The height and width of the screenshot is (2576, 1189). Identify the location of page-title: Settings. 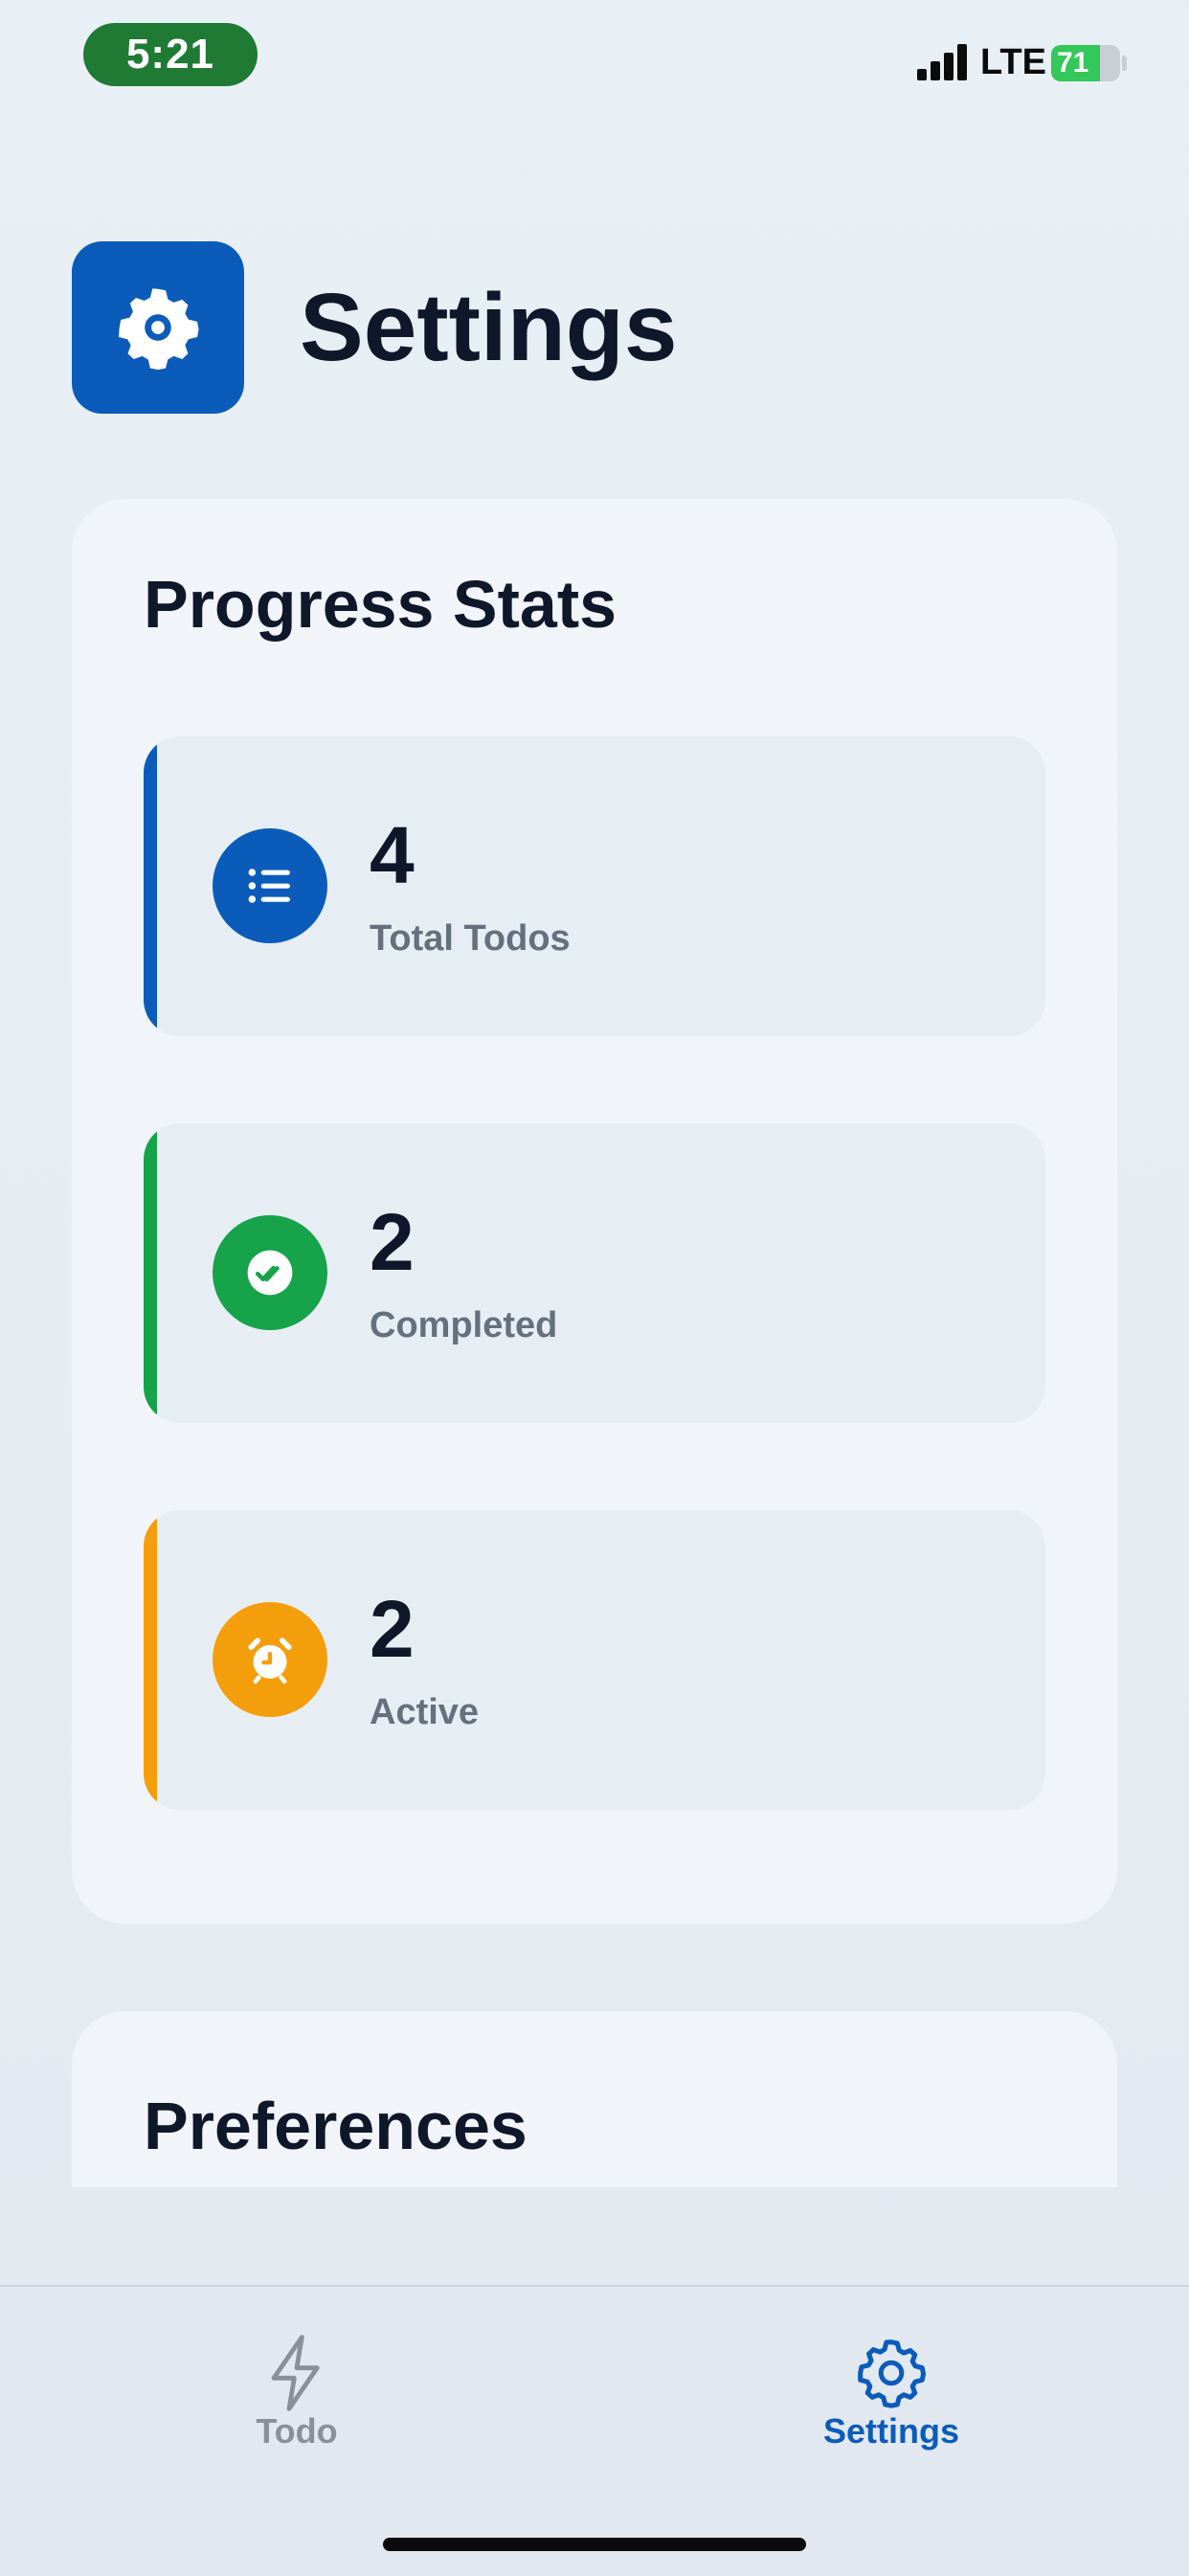
(489, 327).